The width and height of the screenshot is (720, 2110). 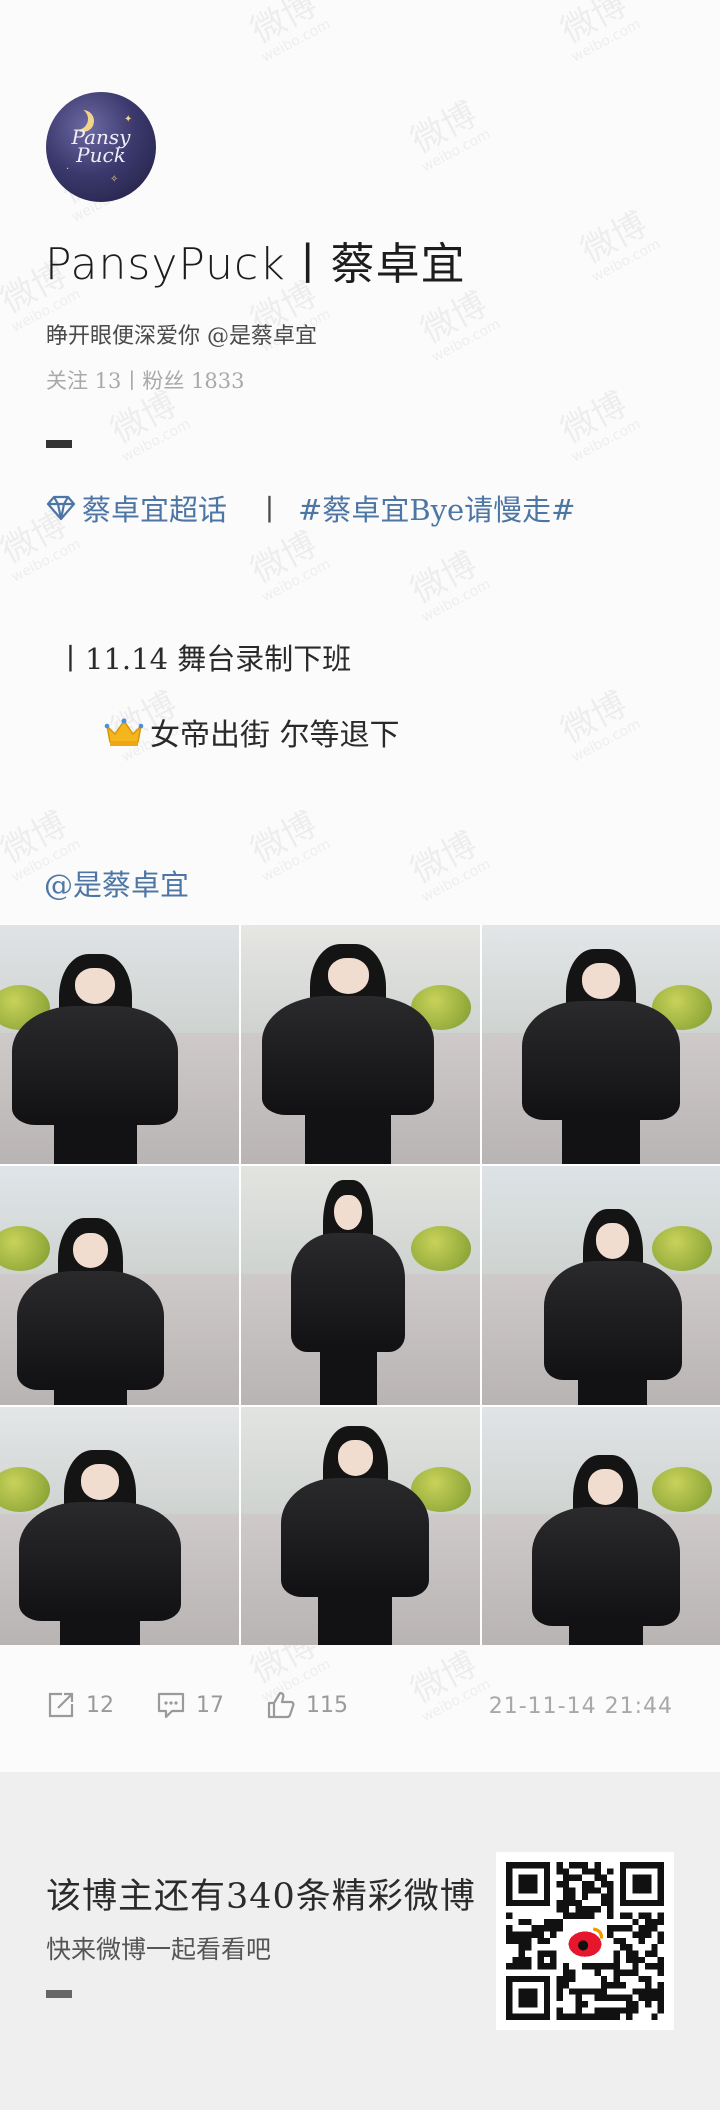 I want to click on profile-stats: 关注 13丨粉丝 1833, so click(x=145, y=381).